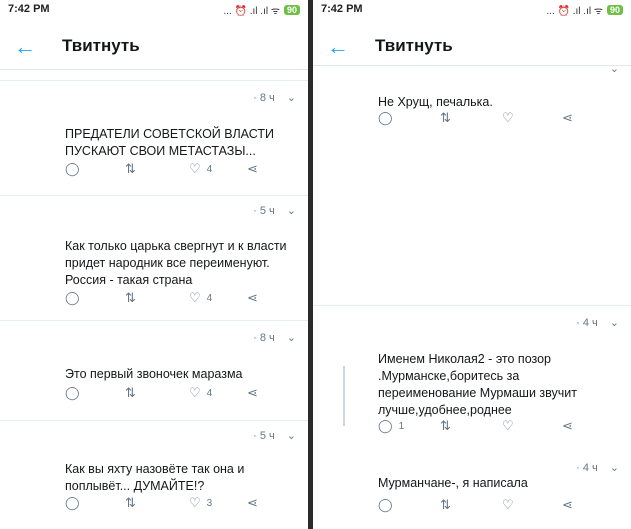 The image size is (631, 529). I want to click on tweet-text: Не Хрущ, печалька., so click(435, 102).